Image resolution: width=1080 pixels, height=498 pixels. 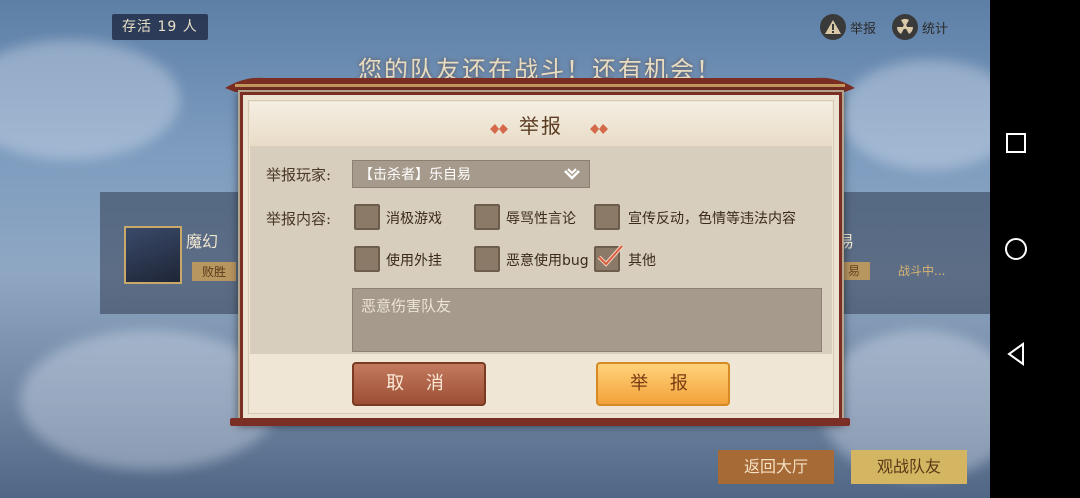 I want to click on checkbox-illegal-content, so click(x=607, y=217).